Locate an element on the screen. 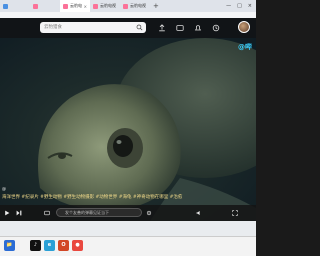 This screenshot has height=256, width=320. next-icon is located at coordinates (19, 213).